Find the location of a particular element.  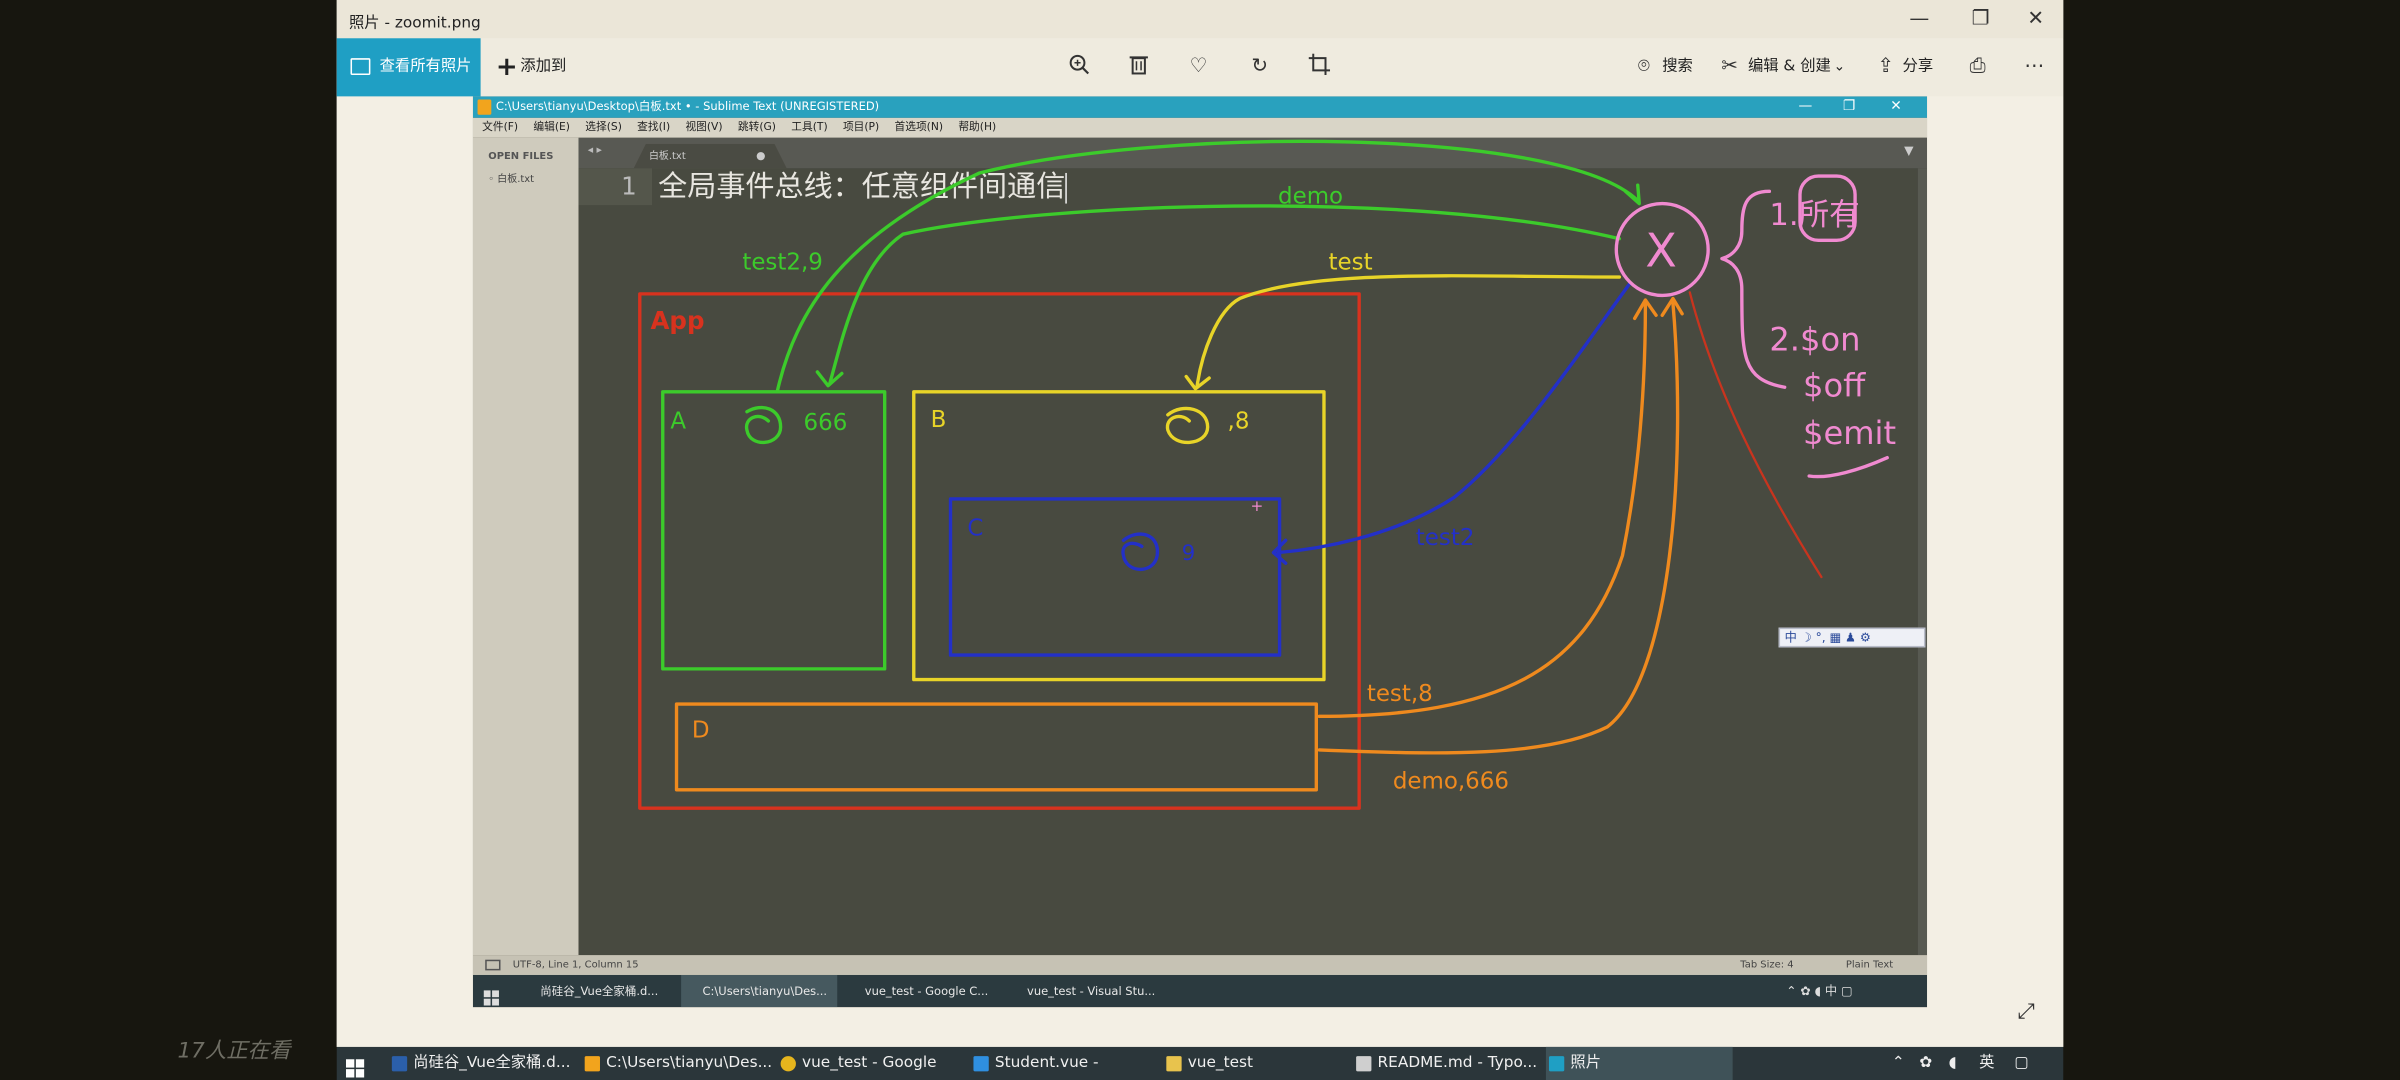

search-icon: ⌾ is located at coordinates (1644, 68).